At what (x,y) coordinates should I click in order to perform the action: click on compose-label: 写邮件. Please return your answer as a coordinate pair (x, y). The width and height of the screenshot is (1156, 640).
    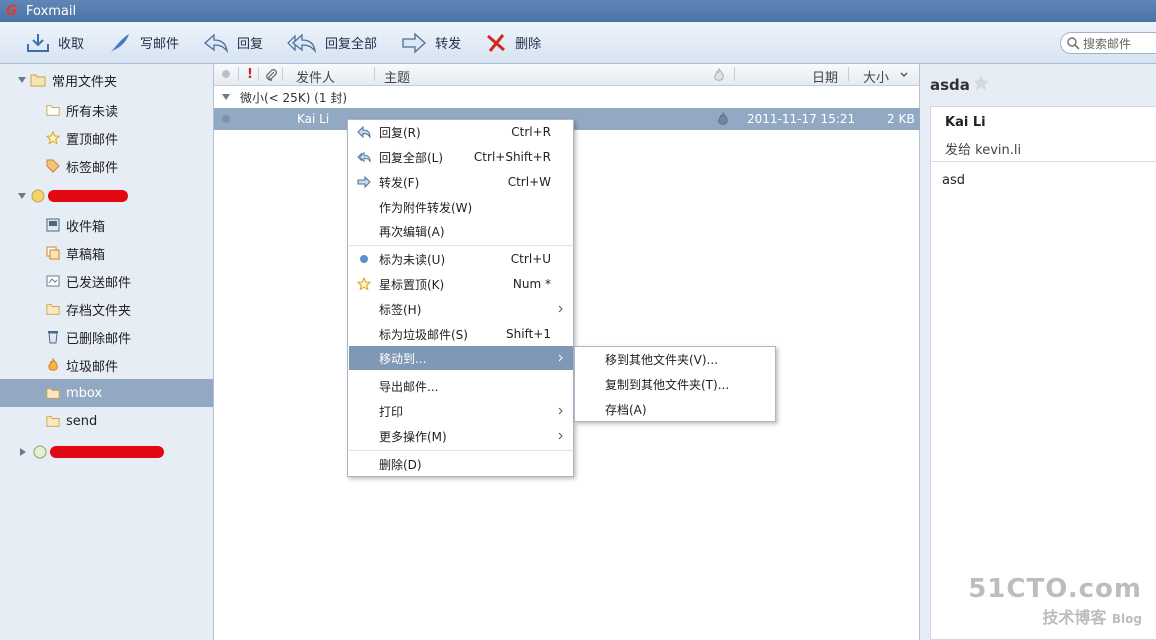
    Looking at the image, I should click on (160, 44).